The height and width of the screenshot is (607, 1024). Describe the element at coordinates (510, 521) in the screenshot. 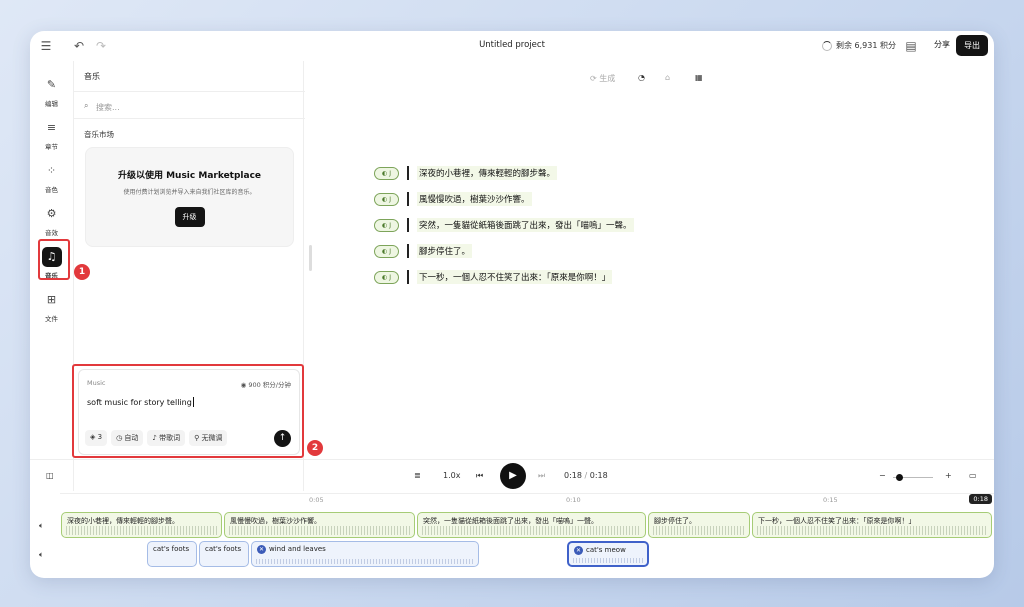

I see `clip-label: 突然，一隻貓從紙箱後面跳了出來，發出「喵嗚」一聲。` at that location.